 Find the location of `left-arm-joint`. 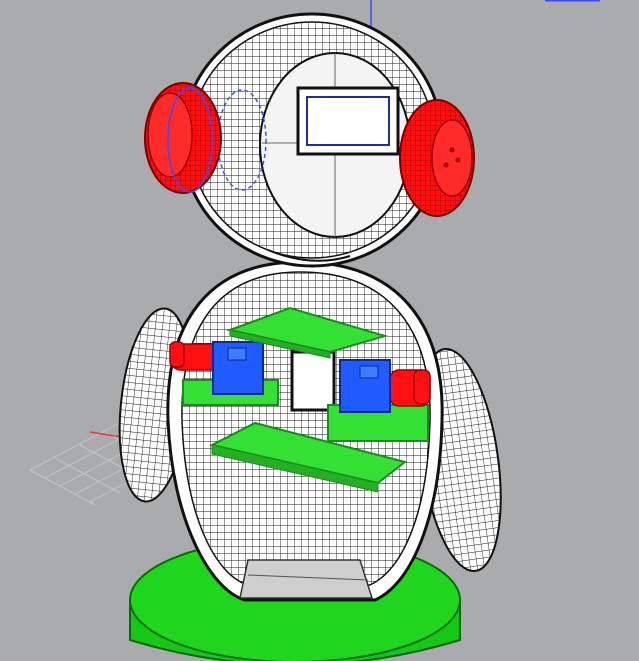

left-arm-joint is located at coordinates (177, 354).